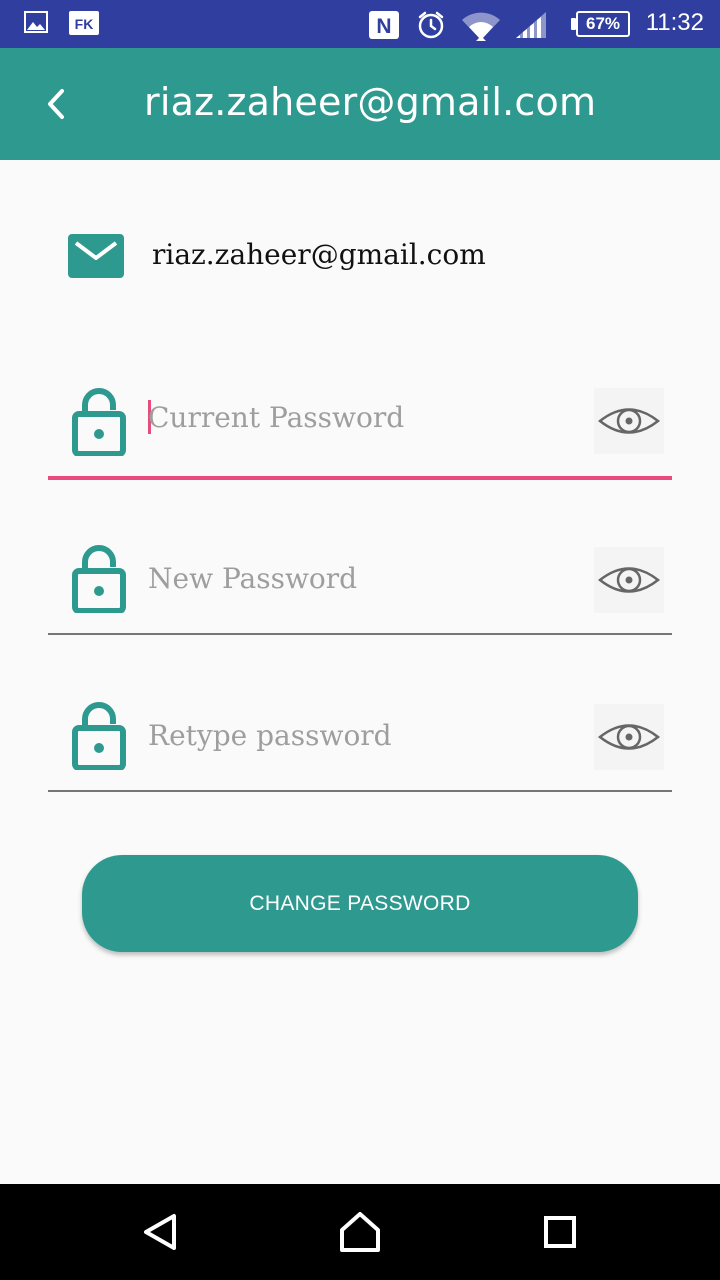  I want to click on back-arrow-icon, so click(56, 104).